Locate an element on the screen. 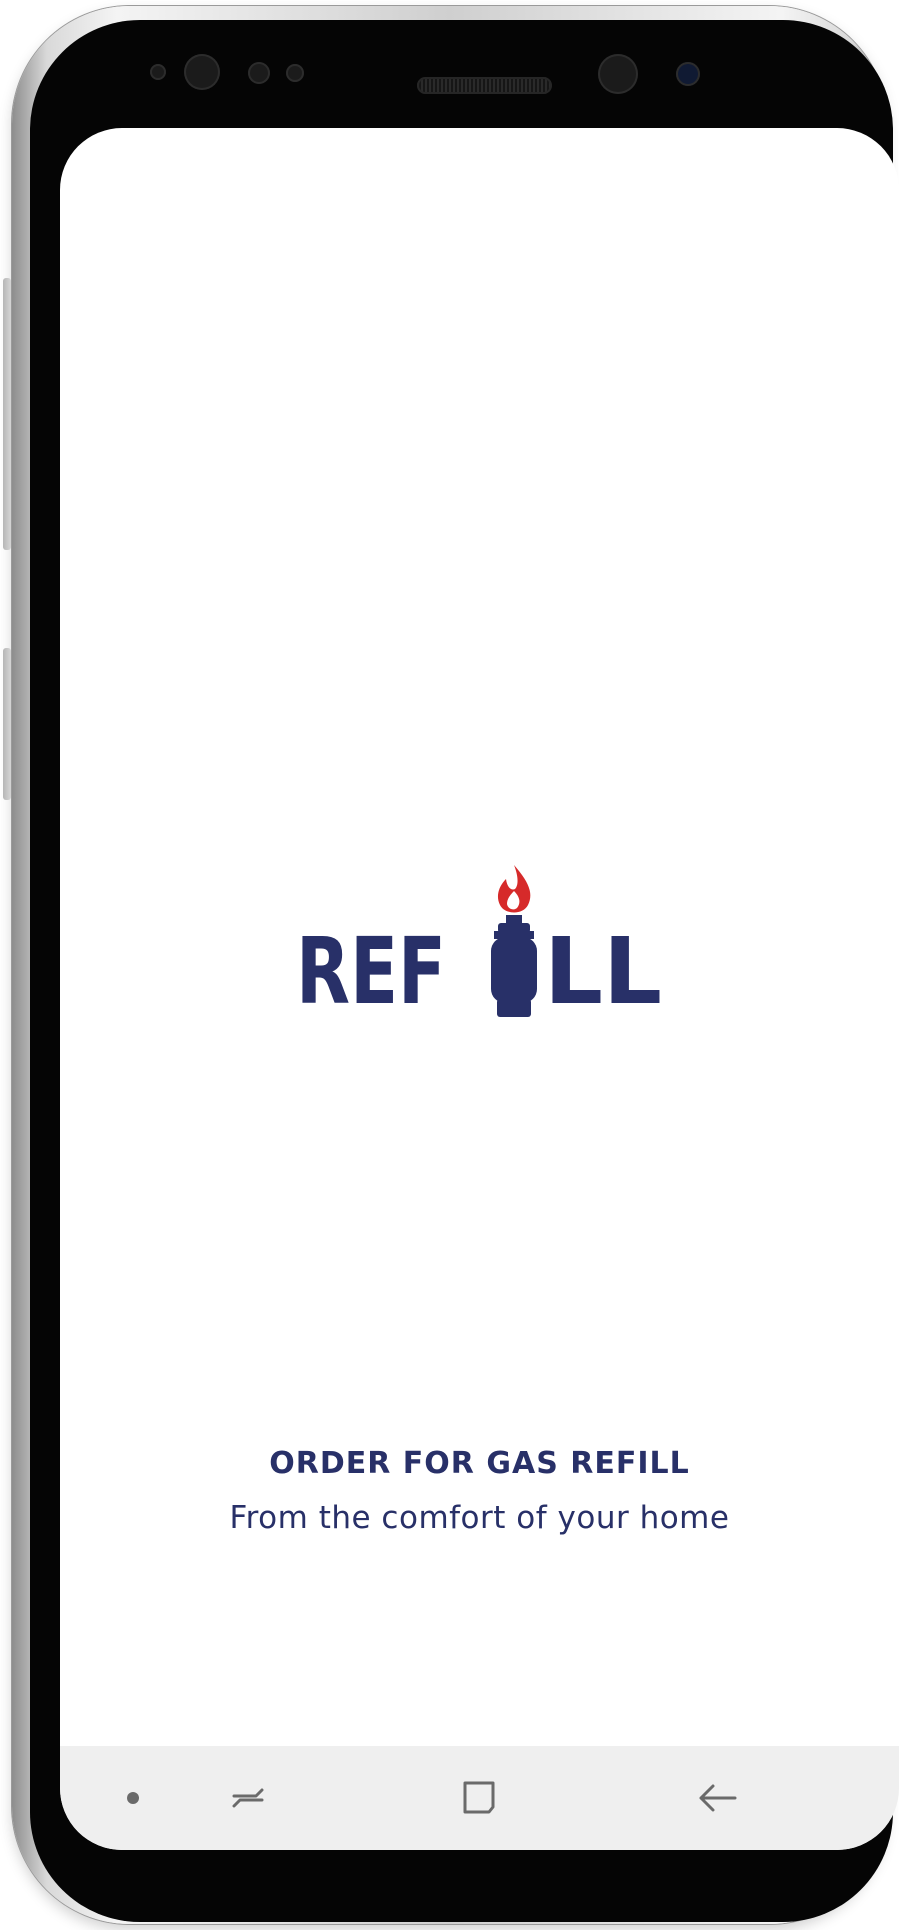 This screenshot has height=1930, width=899. led-indicator-icon is located at coordinates (295, 73).